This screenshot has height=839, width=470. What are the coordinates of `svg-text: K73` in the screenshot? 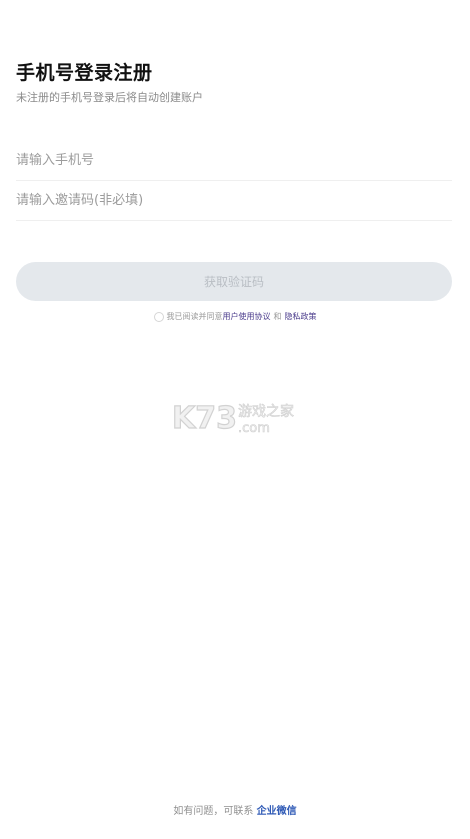 It's located at (204, 418).